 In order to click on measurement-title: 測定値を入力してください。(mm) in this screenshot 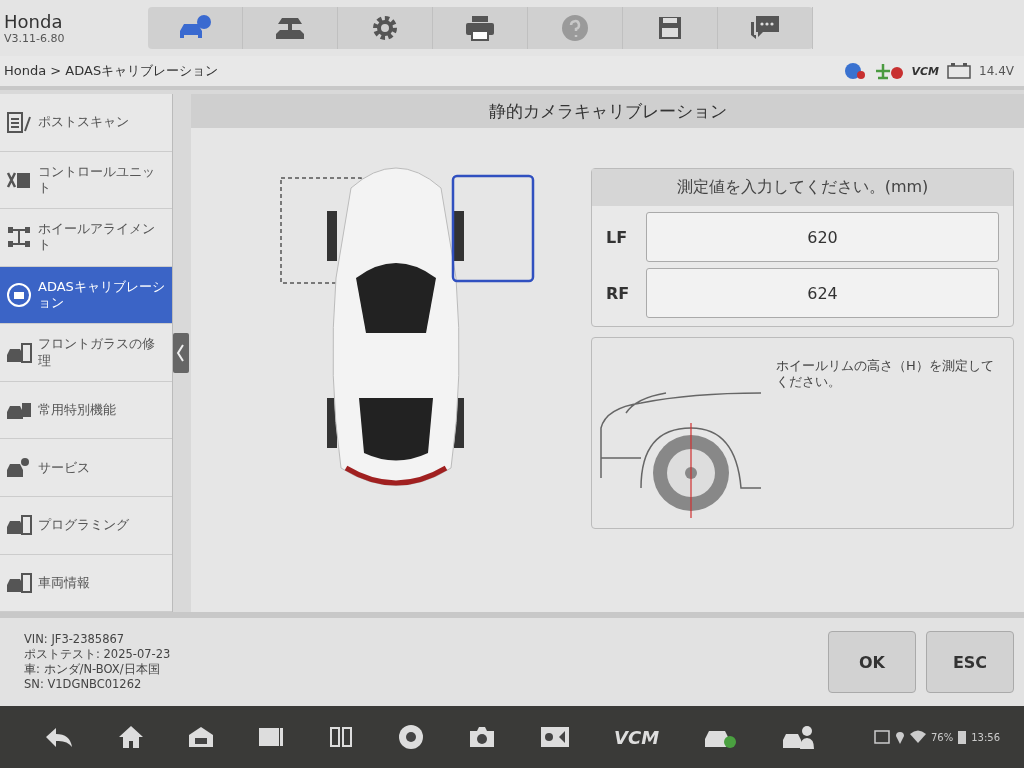, I will do `click(802, 187)`.